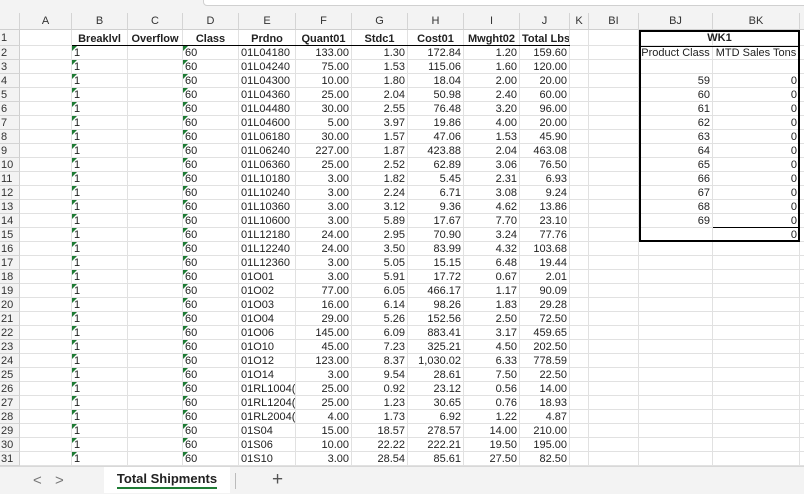  Describe the element at coordinates (380, 179) in the screenshot. I see `table-cell: 1.82` at that location.